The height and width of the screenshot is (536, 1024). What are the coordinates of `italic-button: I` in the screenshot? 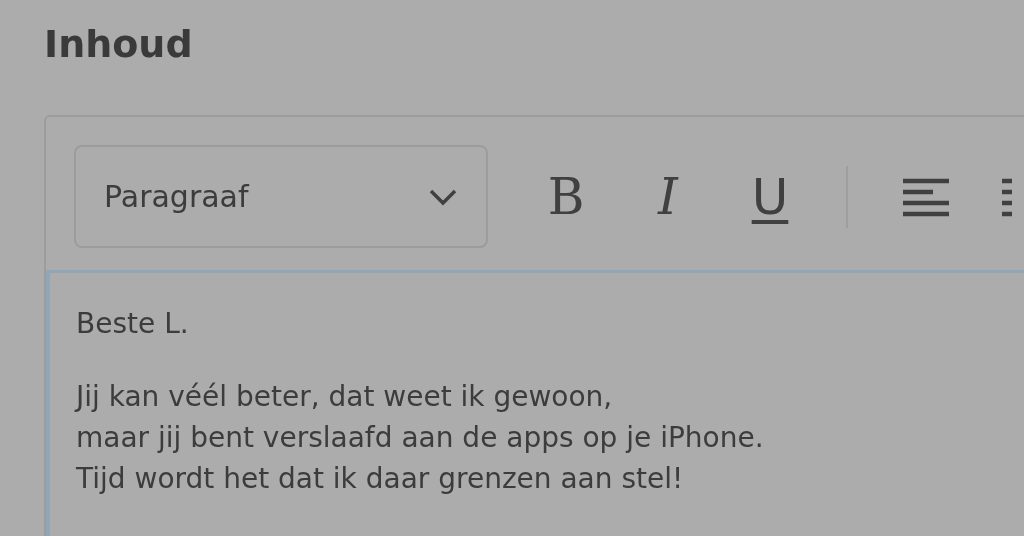 It's located at (668, 196).